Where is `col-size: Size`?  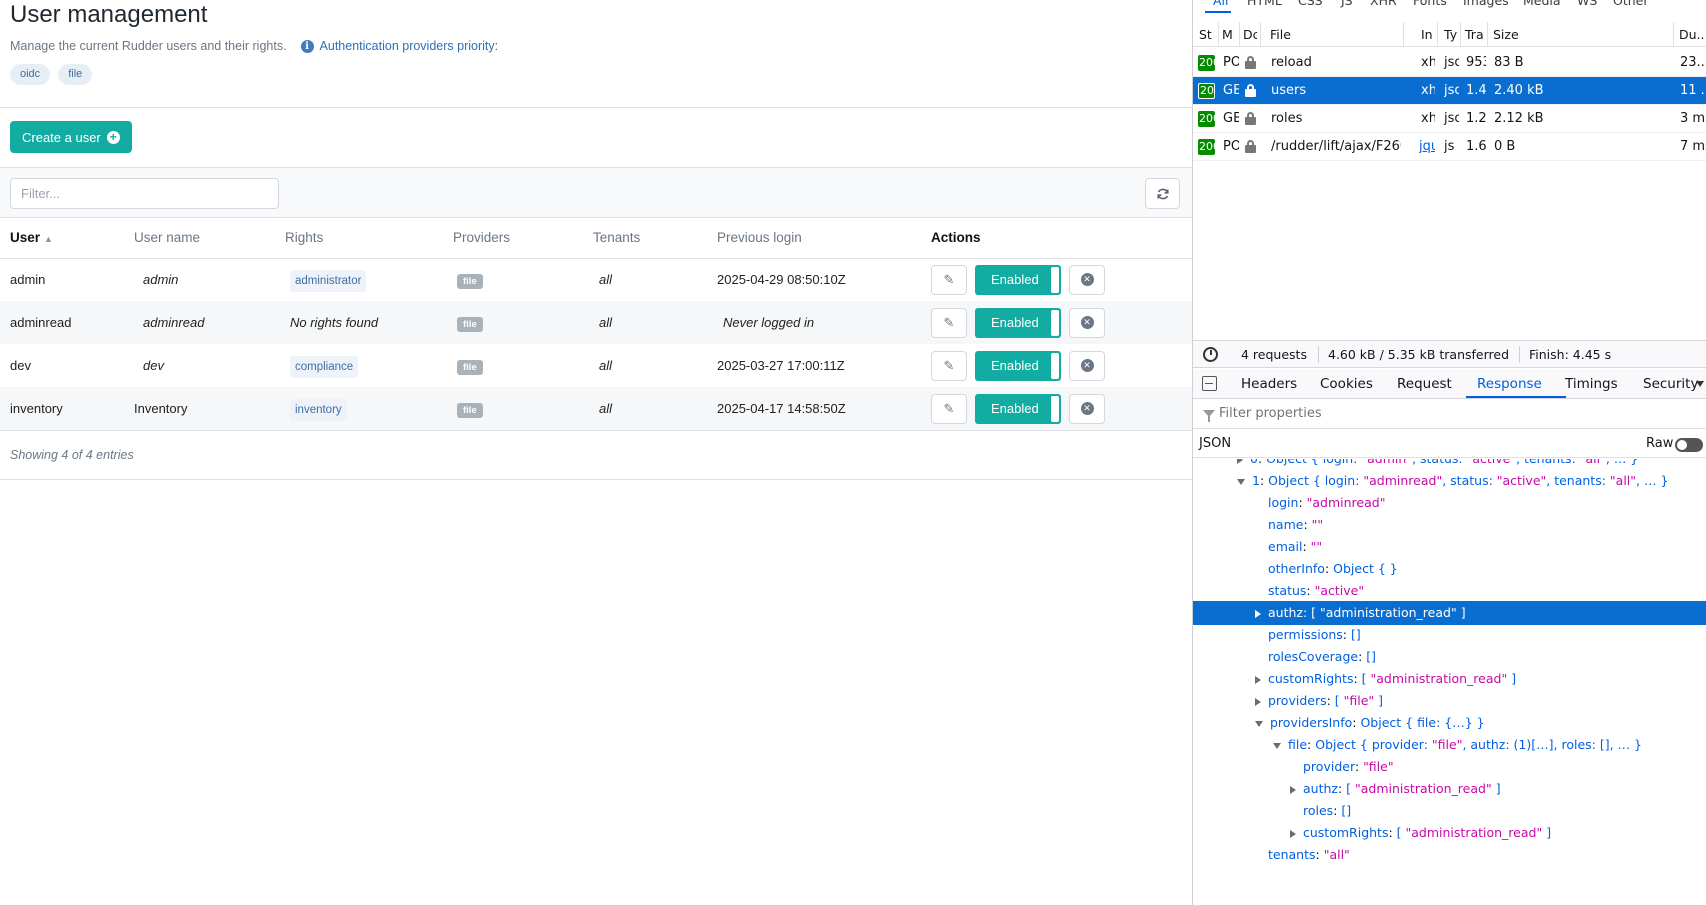 col-size: Size is located at coordinates (1568, 34).